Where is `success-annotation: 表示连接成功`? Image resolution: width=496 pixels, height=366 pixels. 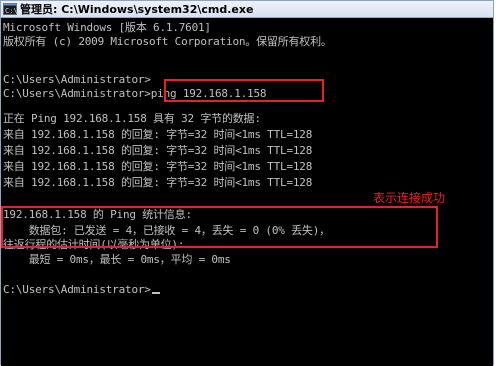
success-annotation: 表示连接成功 is located at coordinates (409, 198).